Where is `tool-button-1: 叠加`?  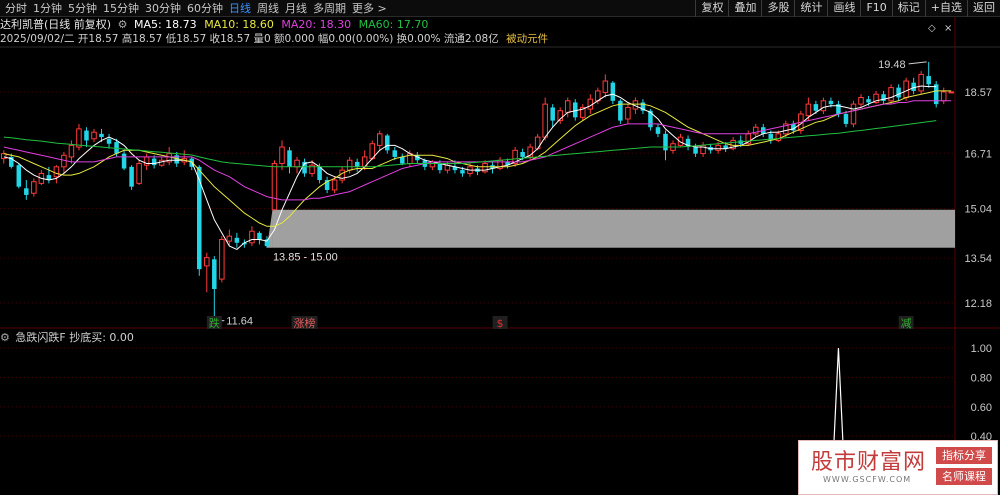 tool-button-1: 叠加 is located at coordinates (744, 8).